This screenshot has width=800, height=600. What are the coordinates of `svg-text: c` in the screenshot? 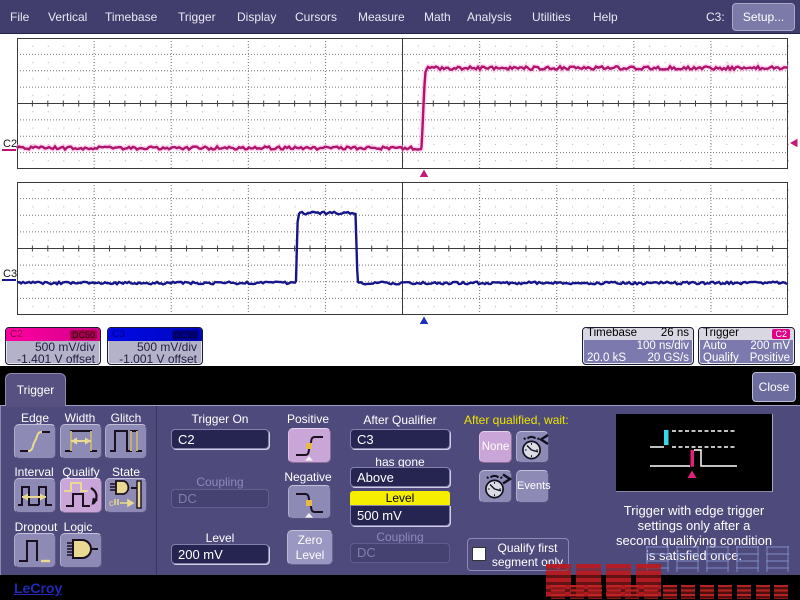 It's located at (111, 503).